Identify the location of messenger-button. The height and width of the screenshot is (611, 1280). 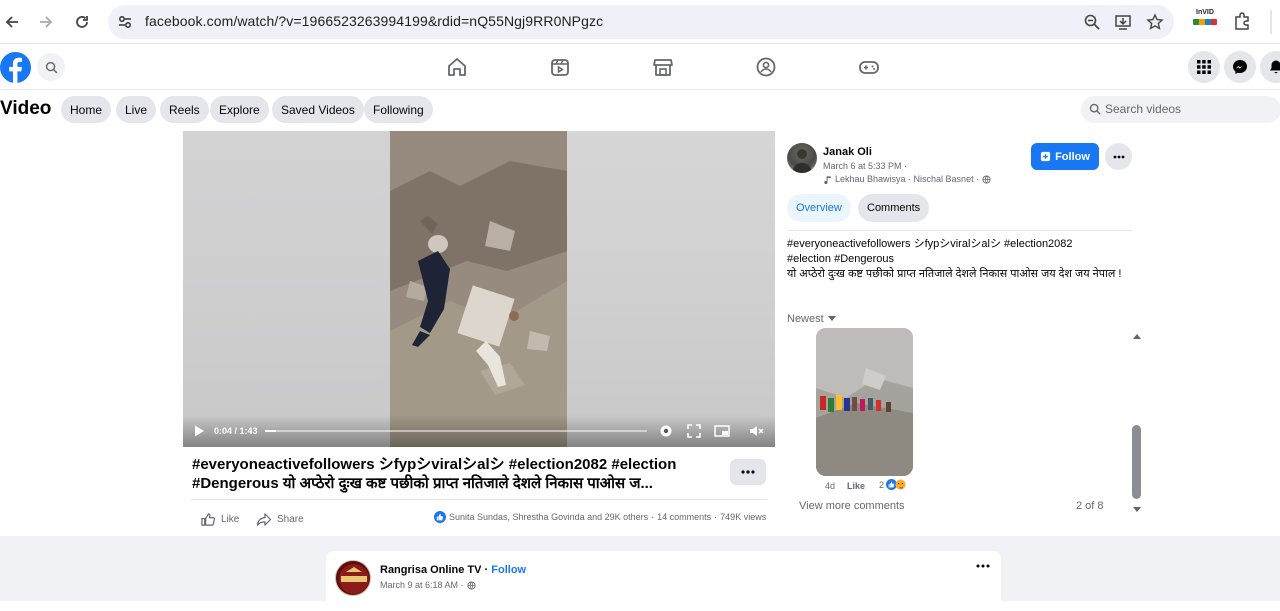
(1240, 67).